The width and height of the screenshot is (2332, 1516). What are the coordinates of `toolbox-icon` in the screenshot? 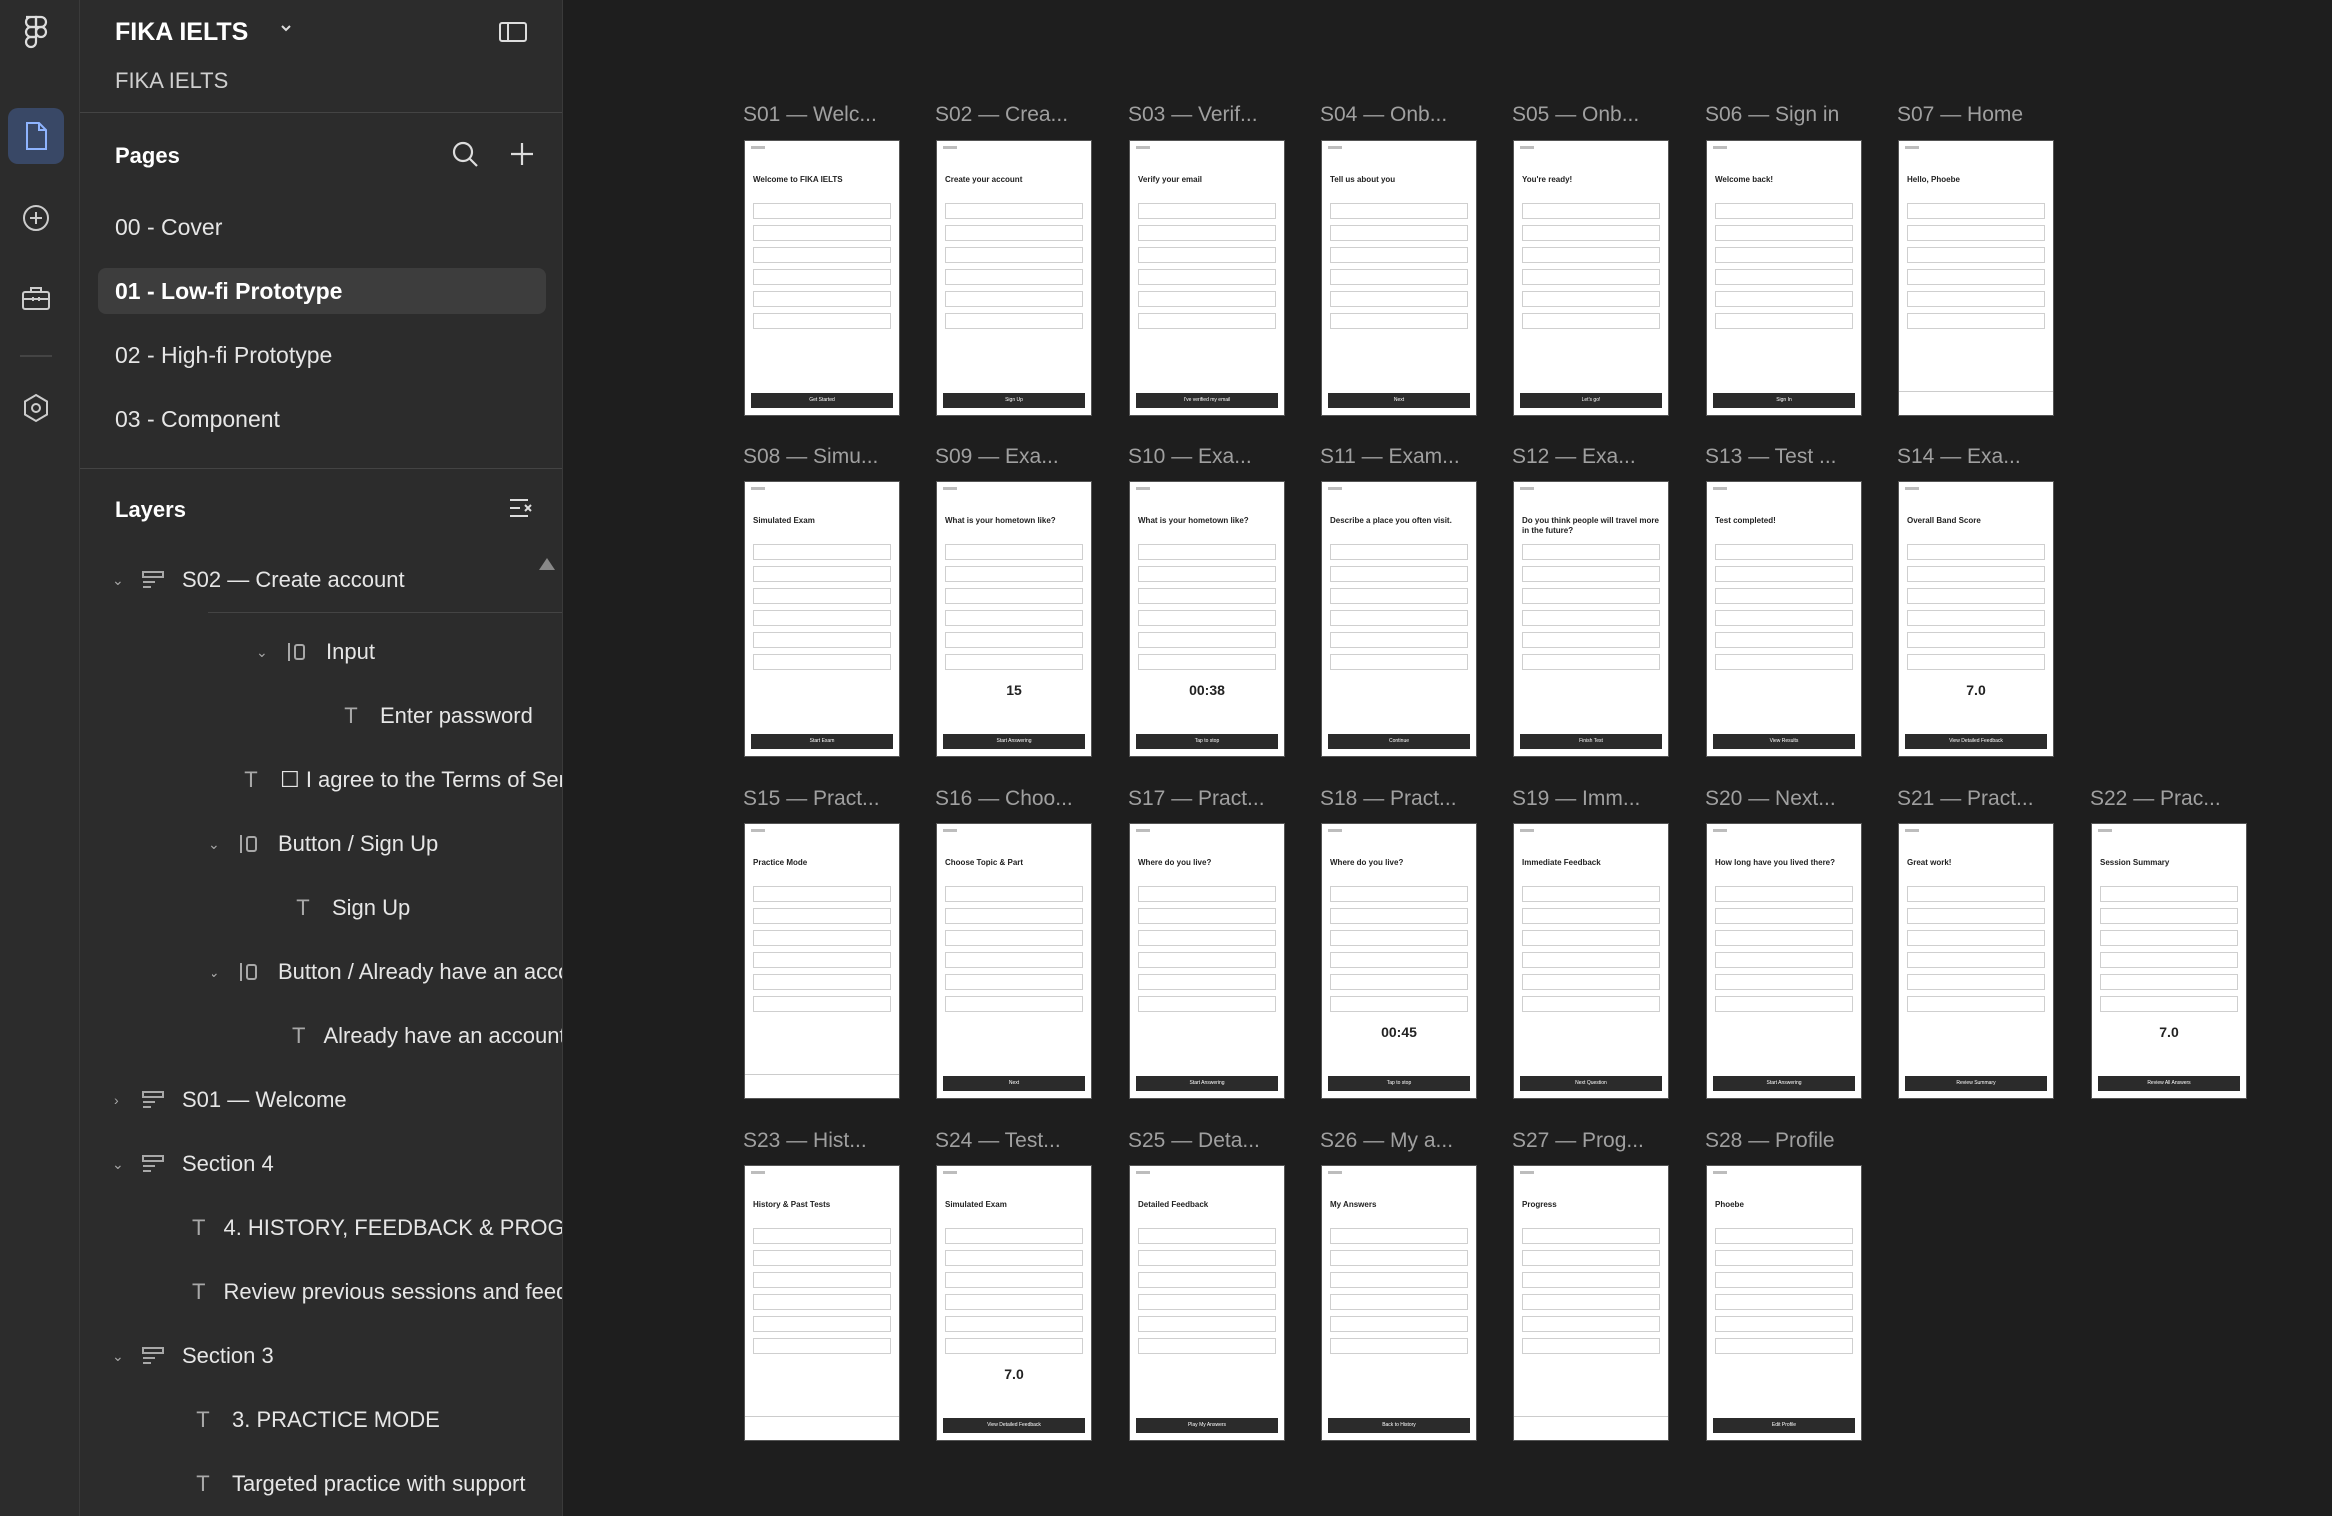 It's located at (36, 298).